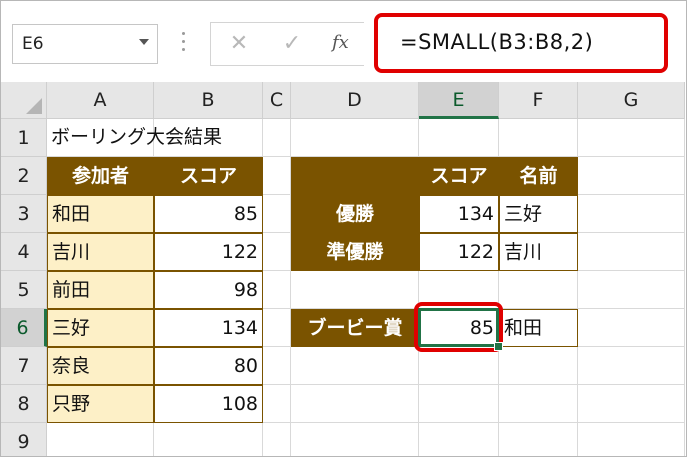 The width and height of the screenshot is (687, 457). Describe the element at coordinates (100, 100) in the screenshot. I see `column-header-a: A` at that location.